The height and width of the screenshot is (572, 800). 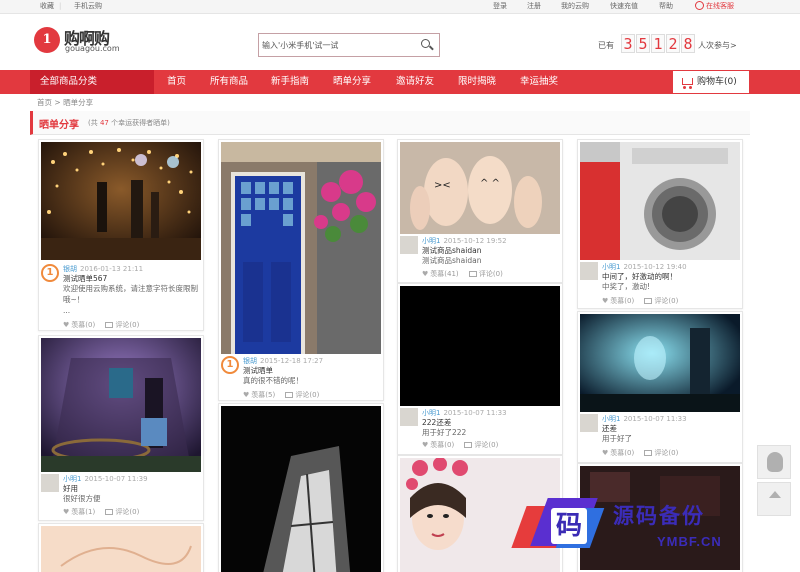 I want to click on share-photo-blue-door, so click(x=301, y=248).